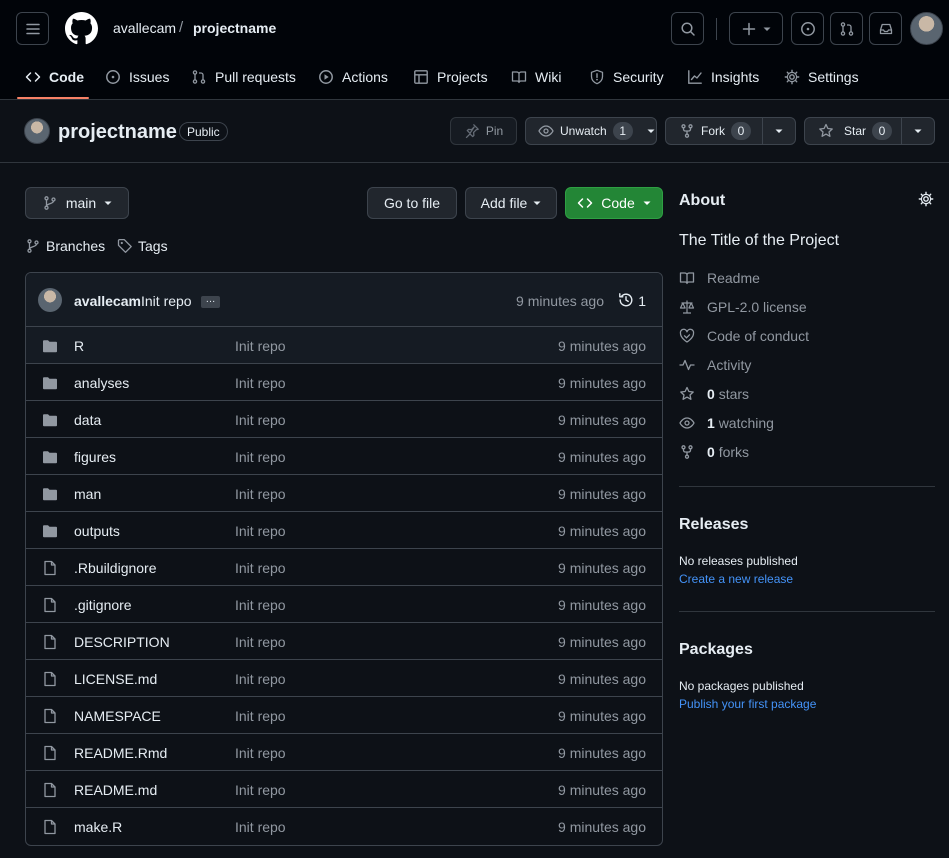 The width and height of the screenshot is (949, 858). Describe the element at coordinates (918, 131) in the screenshot. I see `star-dropdown-button` at that location.